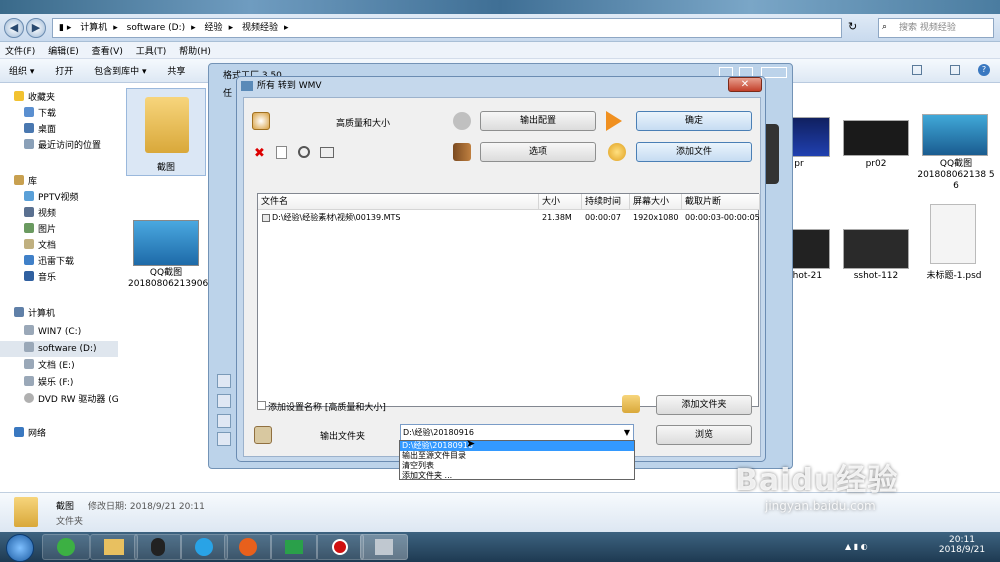 The height and width of the screenshot is (562, 1000). I want to click on add-folder-button: 添加文件夹, so click(704, 405).